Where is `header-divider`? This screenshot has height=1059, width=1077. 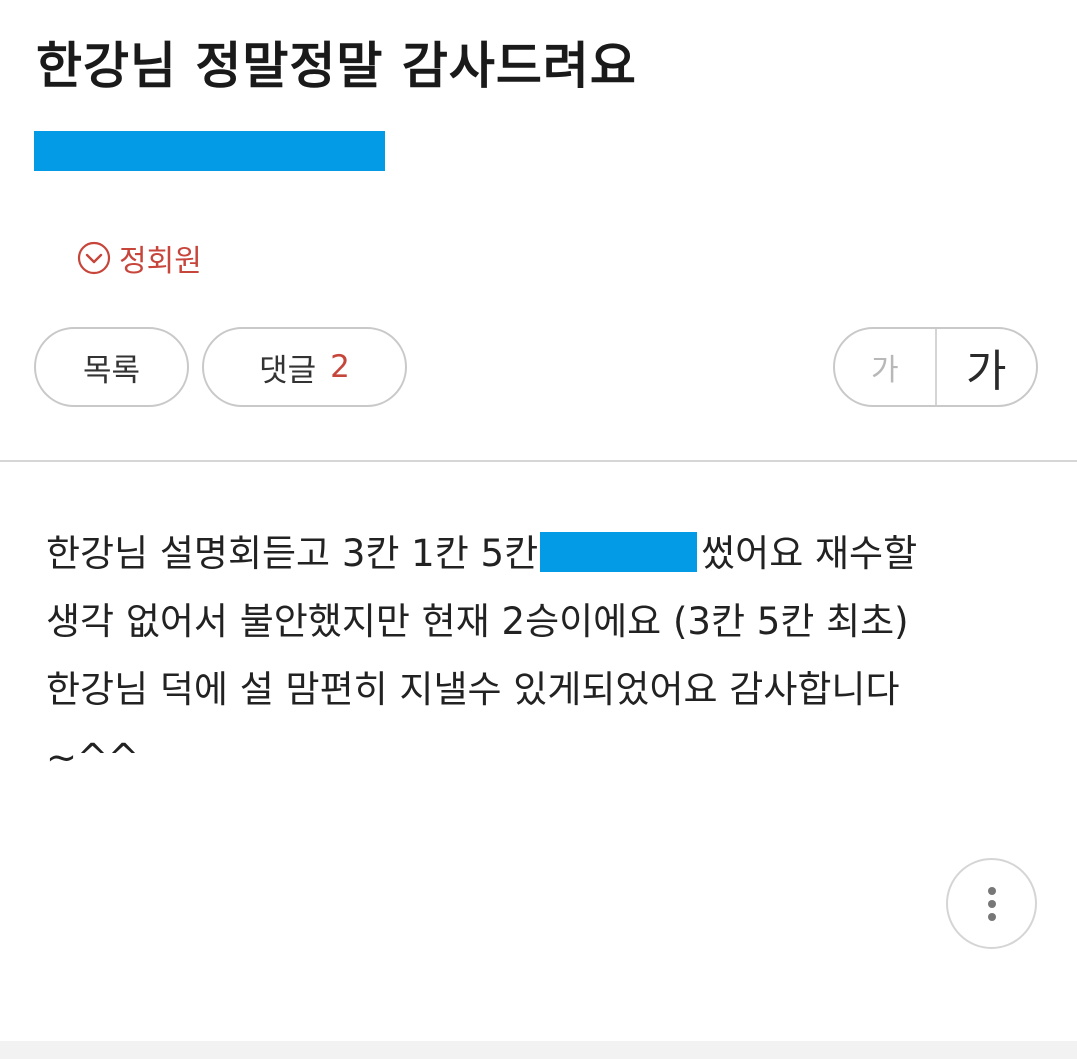
header-divider is located at coordinates (538, 461).